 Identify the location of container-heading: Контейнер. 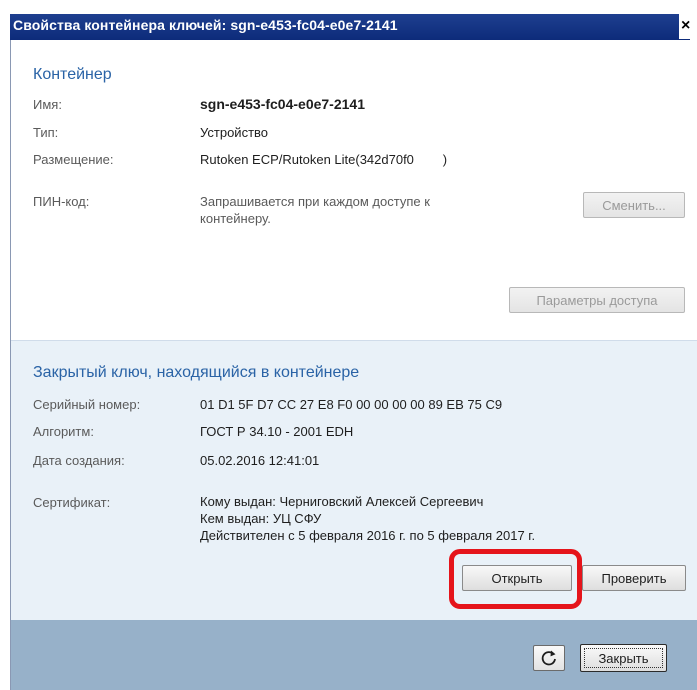
(72, 74).